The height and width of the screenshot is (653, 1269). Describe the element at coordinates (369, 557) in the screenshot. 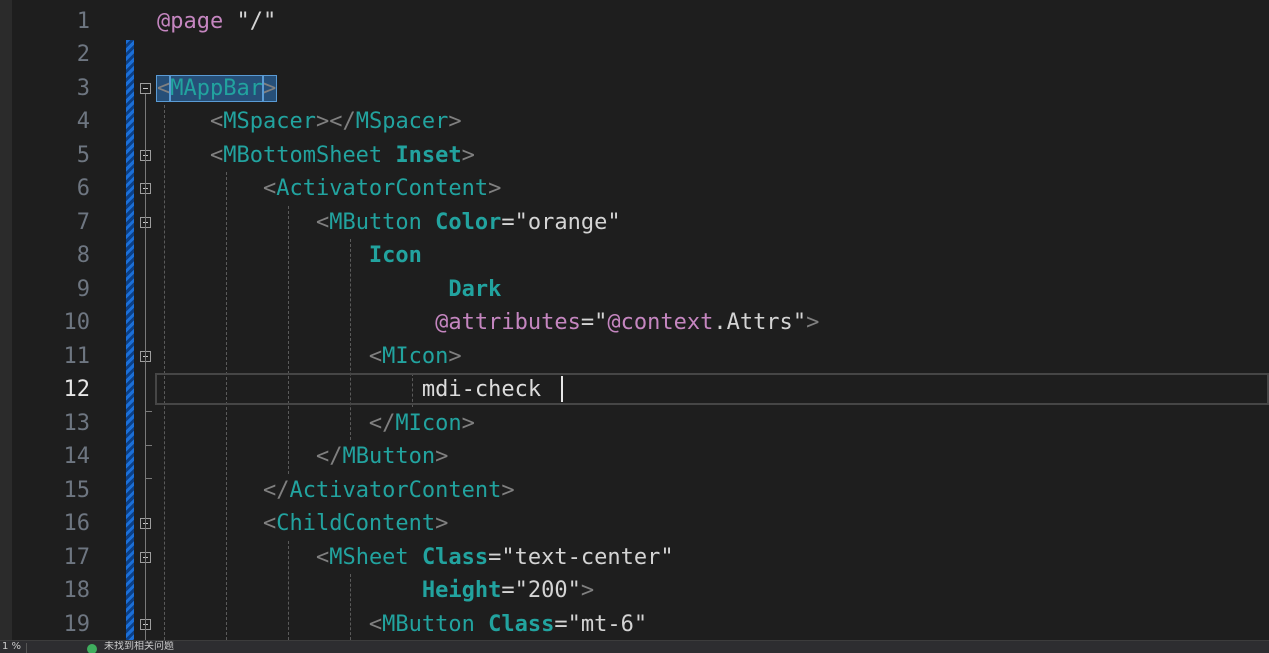

I see `code-token: MSheet` at that location.